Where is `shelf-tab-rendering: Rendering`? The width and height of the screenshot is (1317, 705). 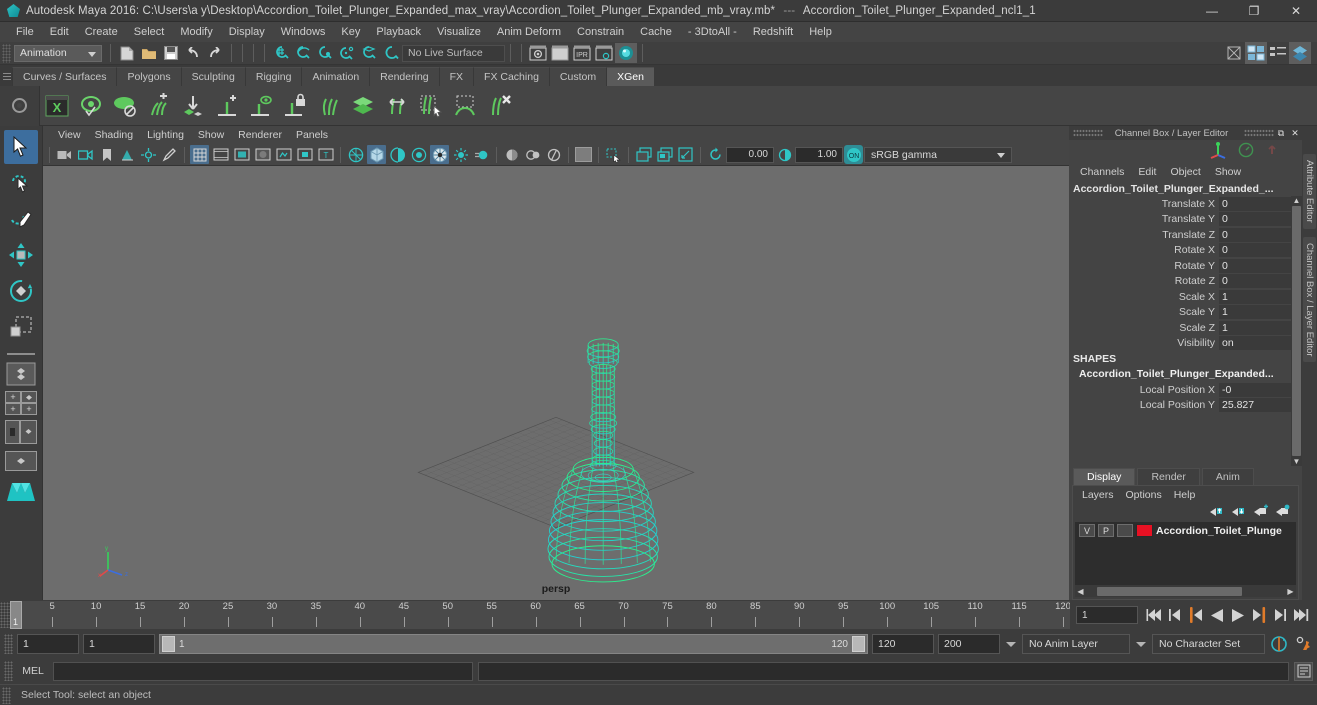
shelf-tab-rendering: Rendering is located at coordinates (404, 76).